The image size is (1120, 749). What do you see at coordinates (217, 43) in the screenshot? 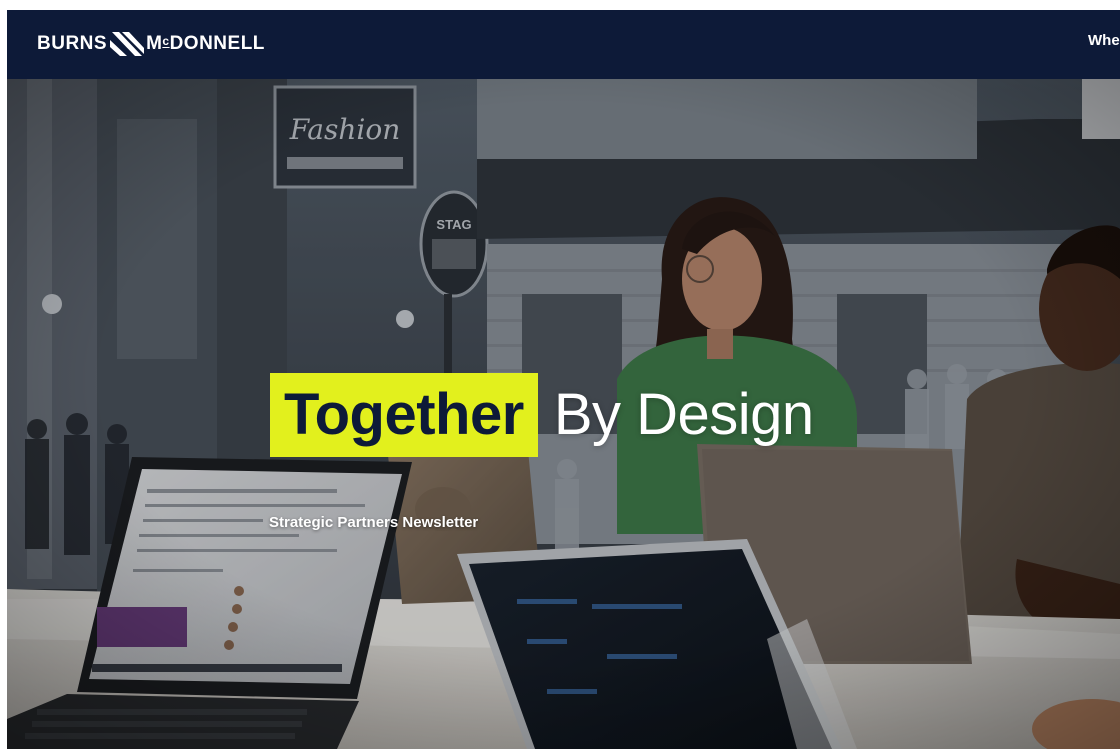
I see `logo-text-donnell: DONNELL` at bounding box center [217, 43].